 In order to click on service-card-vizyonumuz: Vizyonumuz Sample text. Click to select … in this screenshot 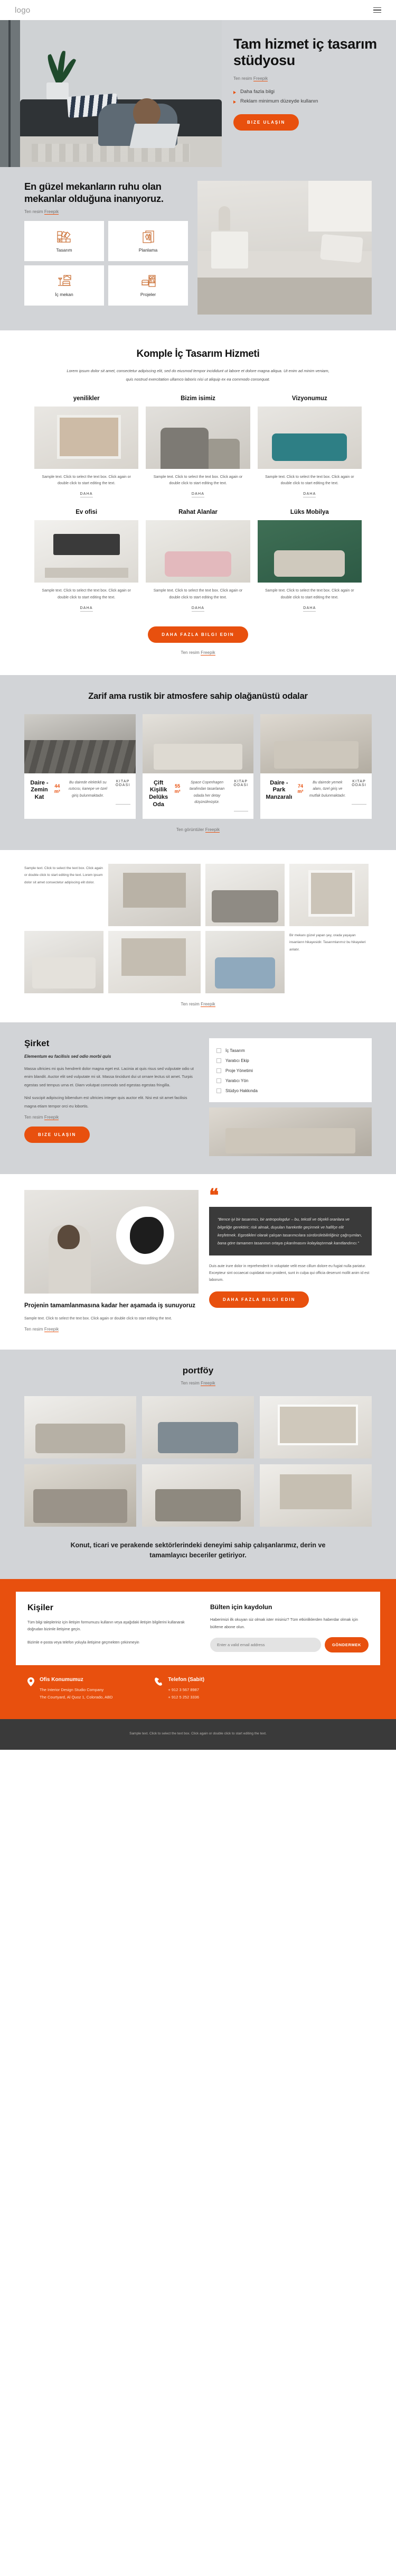, I will do `click(310, 446)`.